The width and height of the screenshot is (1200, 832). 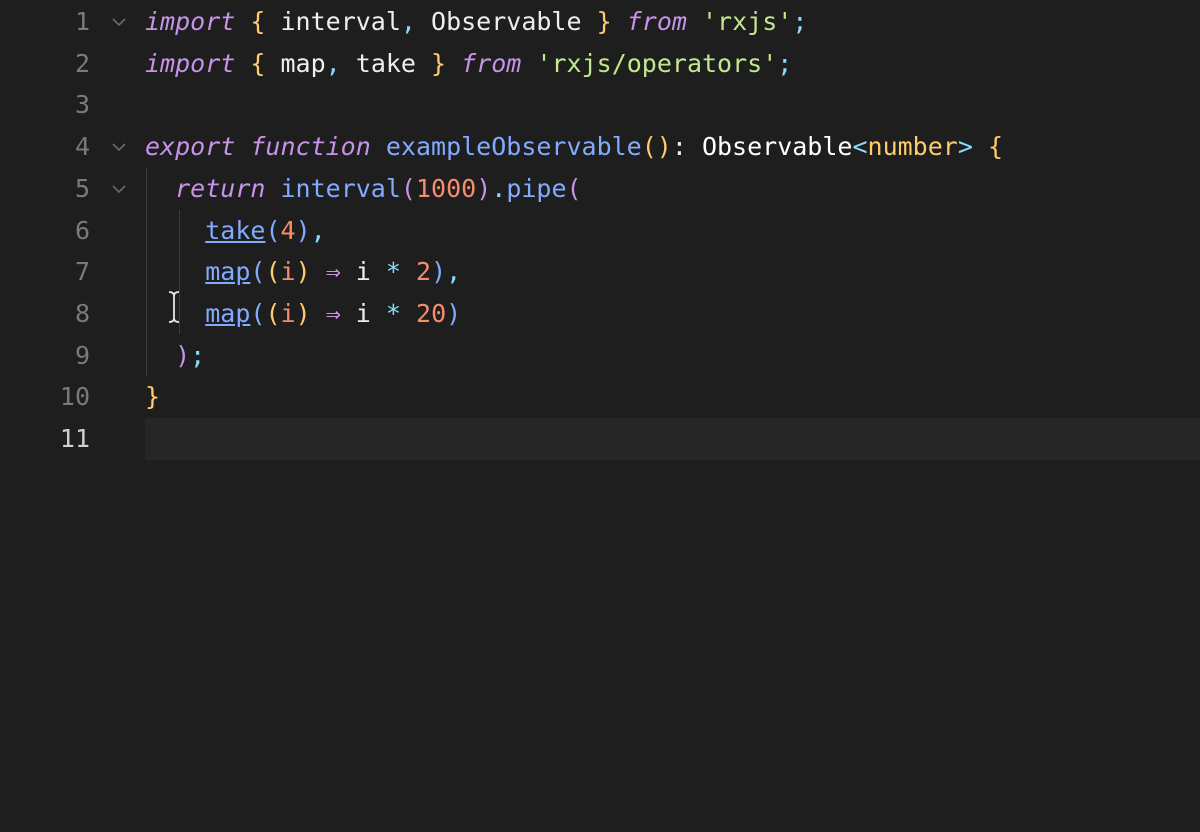 What do you see at coordinates (175, 356) in the screenshot?
I see `code-text: );` at bounding box center [175, 356].